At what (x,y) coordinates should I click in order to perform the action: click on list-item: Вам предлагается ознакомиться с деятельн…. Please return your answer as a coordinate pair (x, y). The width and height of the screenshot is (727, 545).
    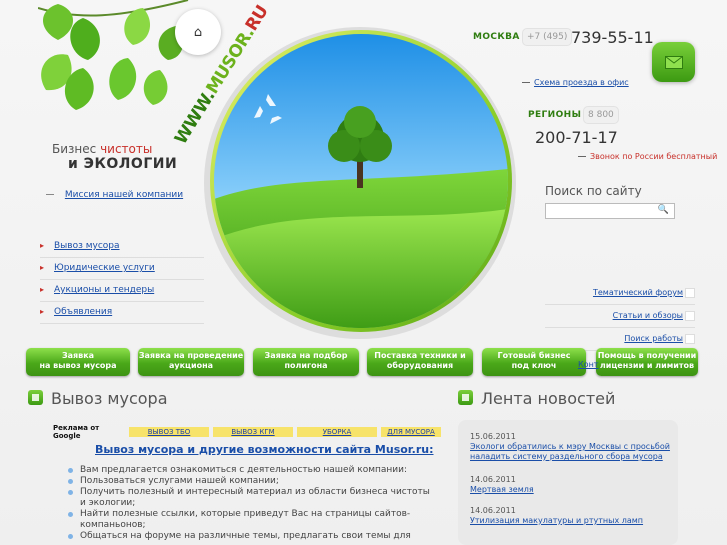
    Looking at the image, I should click on (253, 470).